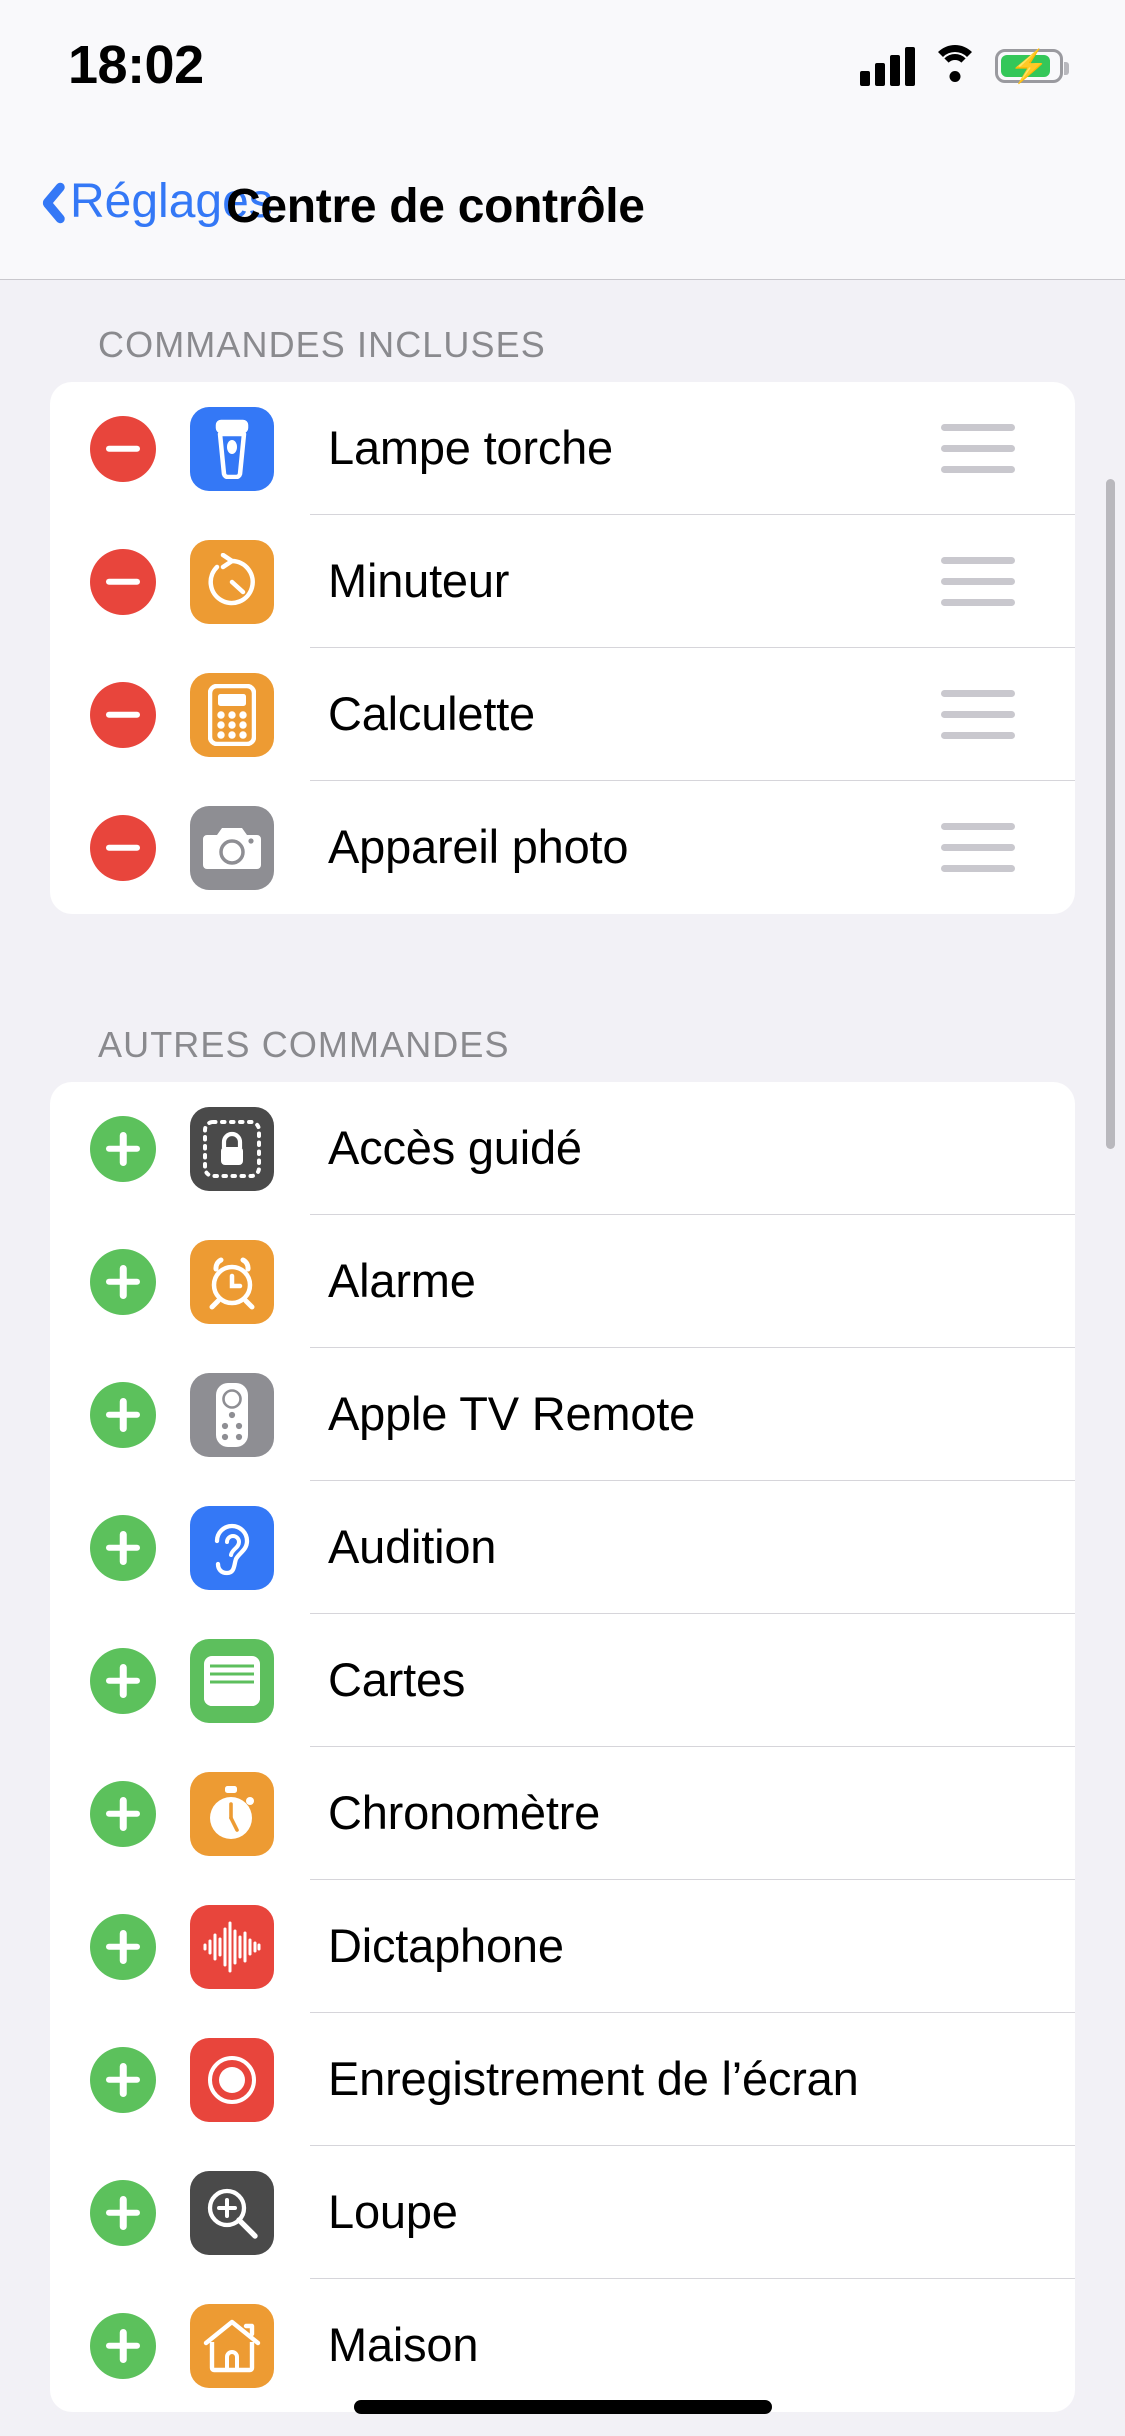 The height and width of the screenshot is (2436, 1125). What do you see at coordinates (232, 1281) in the screenshot?
I see `alarm-clock-icon` at bounding box center [232, 1281].